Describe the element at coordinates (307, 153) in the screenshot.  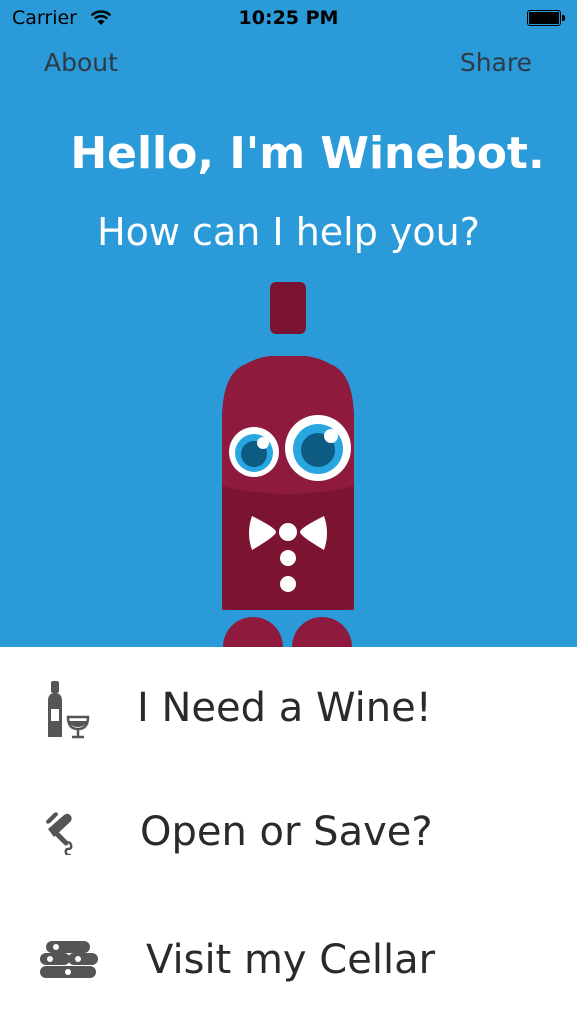
I see `greeting-title: Hello, I'm Winebot.` at that location.